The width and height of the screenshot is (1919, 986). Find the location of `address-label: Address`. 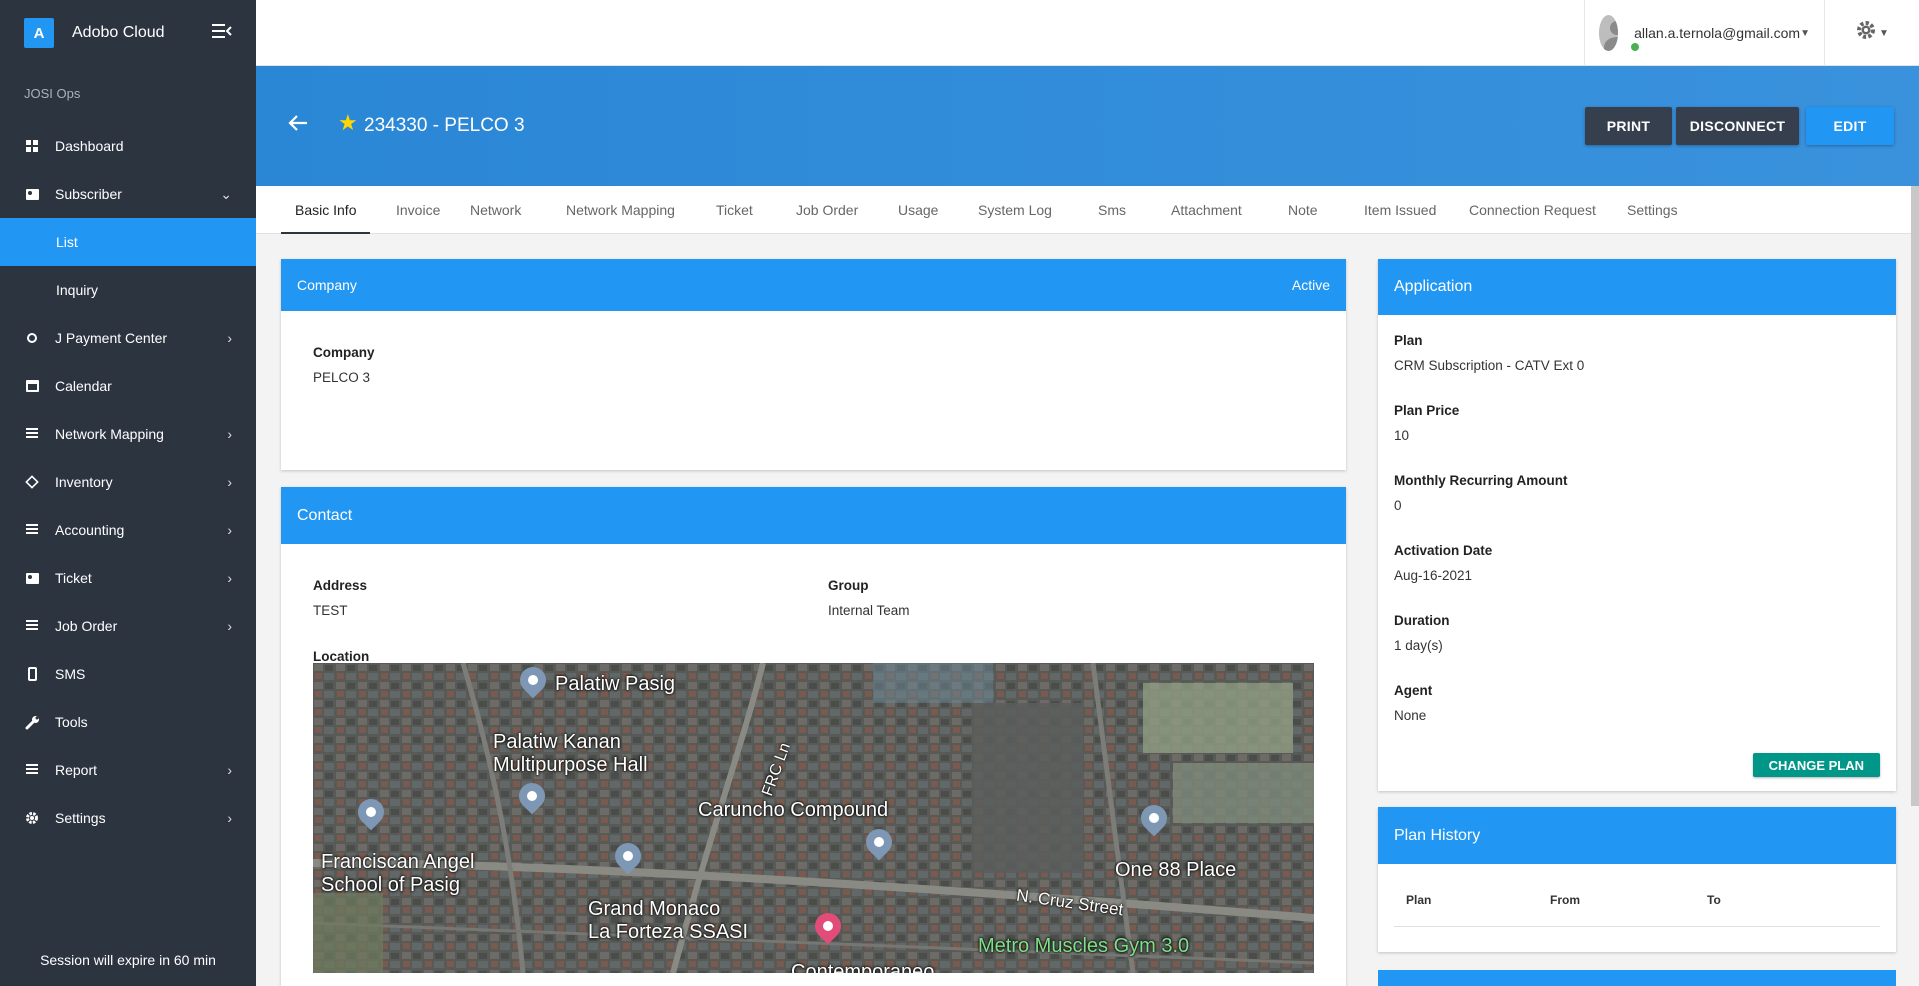

address-label: Address is located at coordinates (340, 585).